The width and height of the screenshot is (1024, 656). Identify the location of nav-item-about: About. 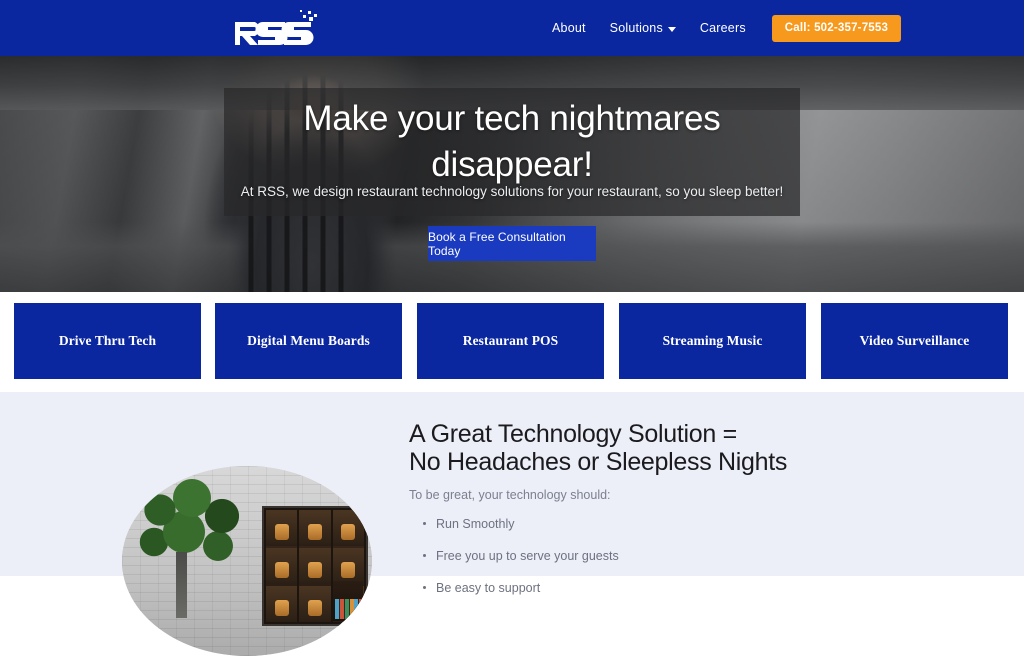
(569, 28).